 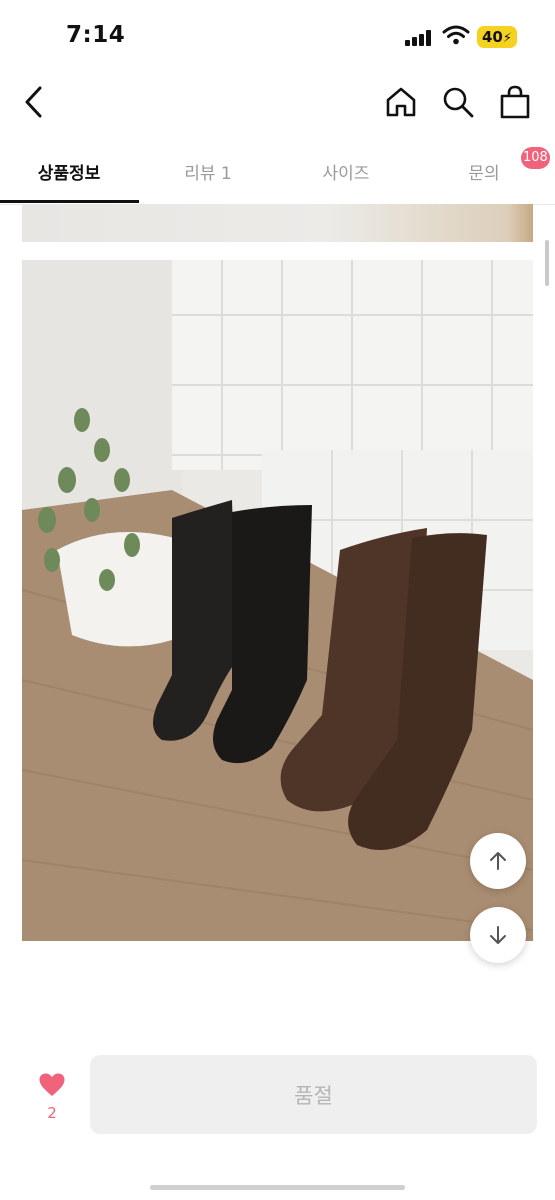 I want to click on search-icon, so click(x=458, y=102).